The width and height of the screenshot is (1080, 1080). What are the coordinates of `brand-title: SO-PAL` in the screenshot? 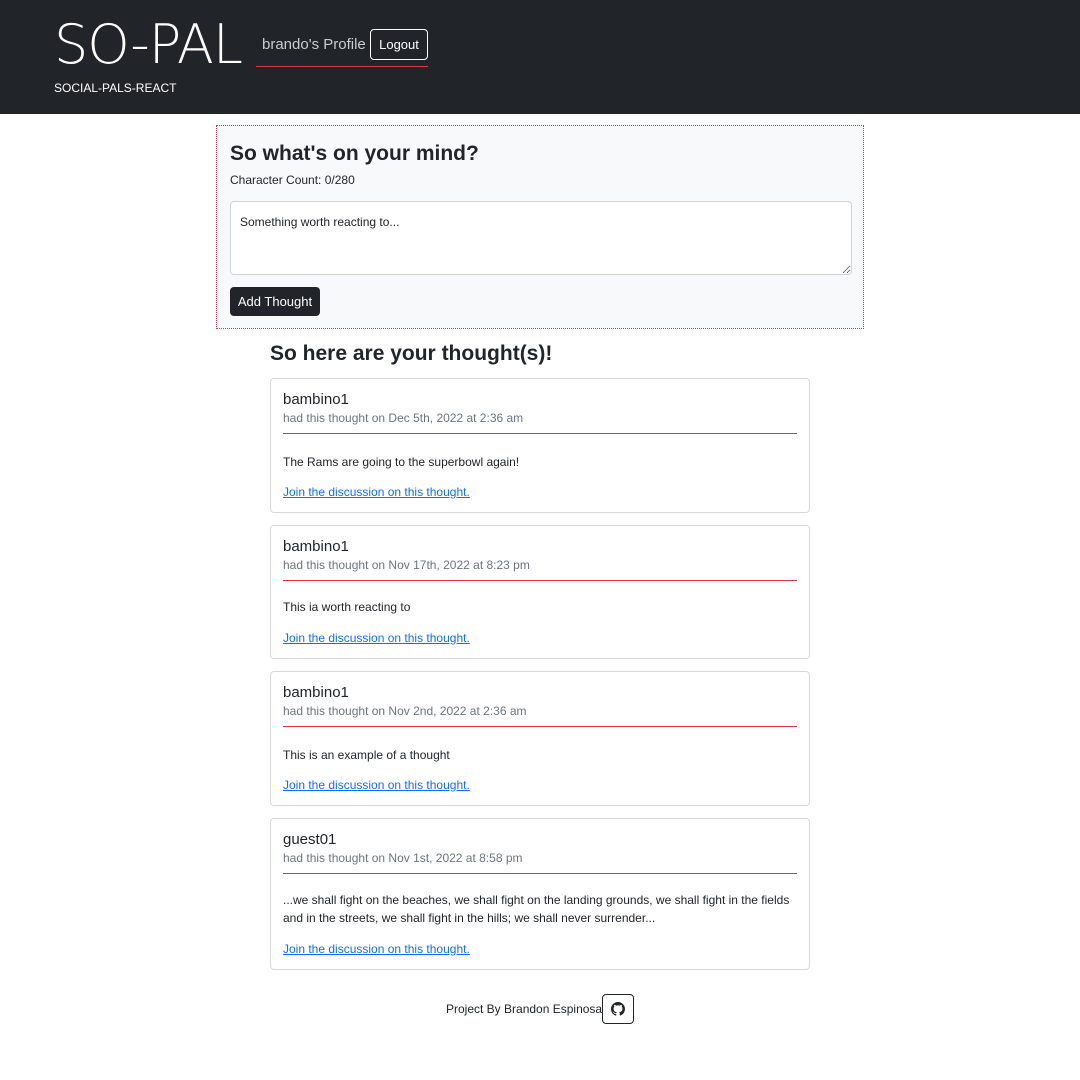 It's located at (148, 45).